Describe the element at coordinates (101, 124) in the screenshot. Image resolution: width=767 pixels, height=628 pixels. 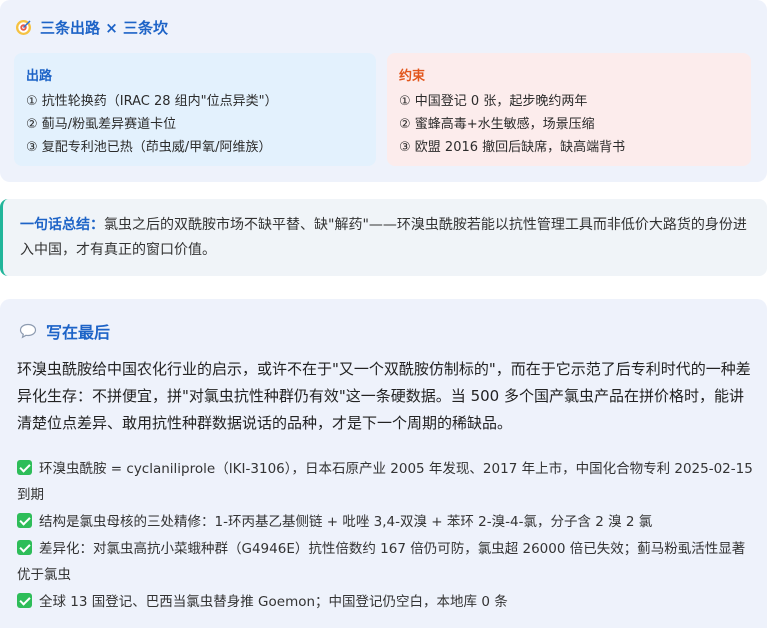
I see `exit-item: ② 蓟马/粉虱差异赛道卡位` at that location.